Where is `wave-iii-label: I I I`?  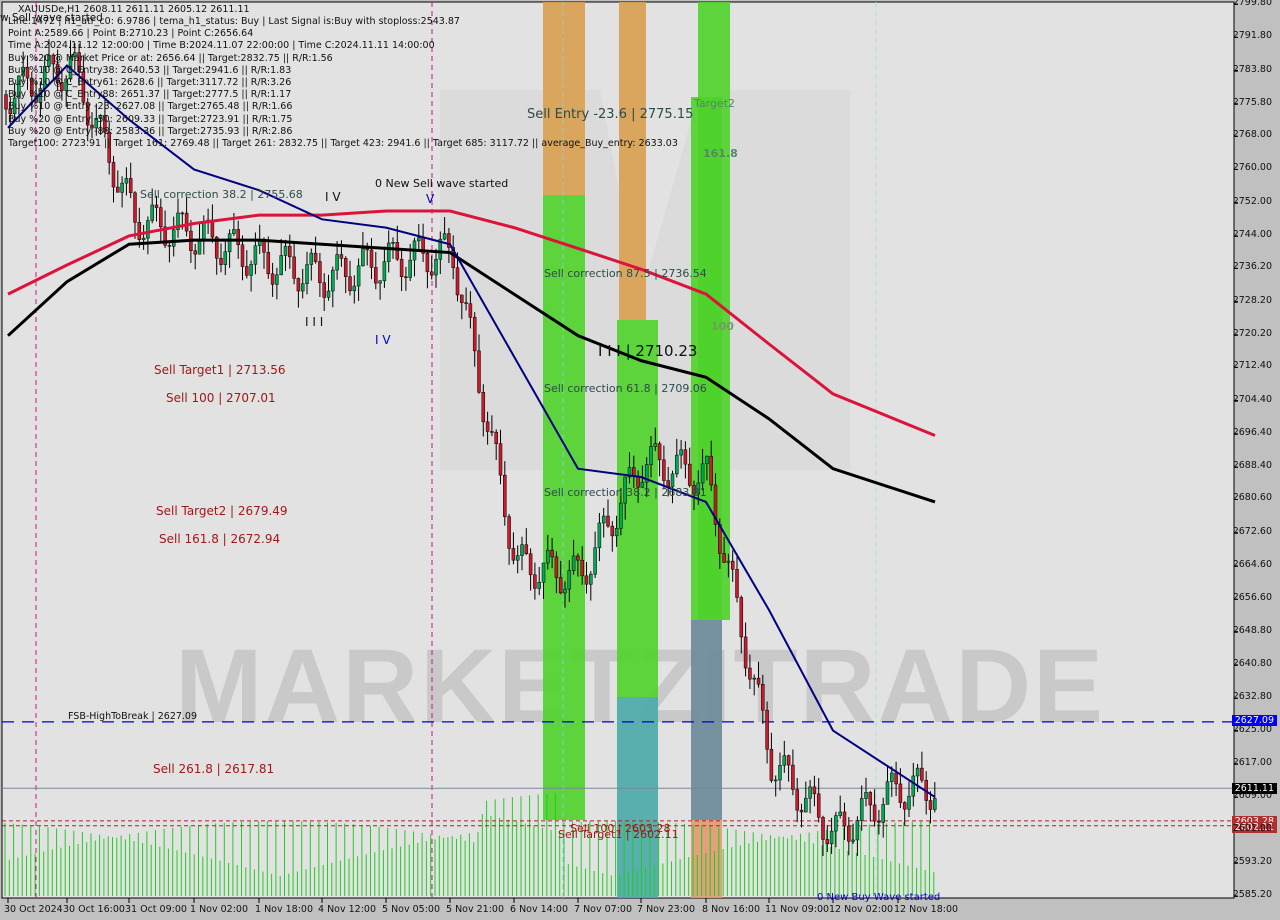
wave-iii-label: I I I is located at coordinates (314, 322).